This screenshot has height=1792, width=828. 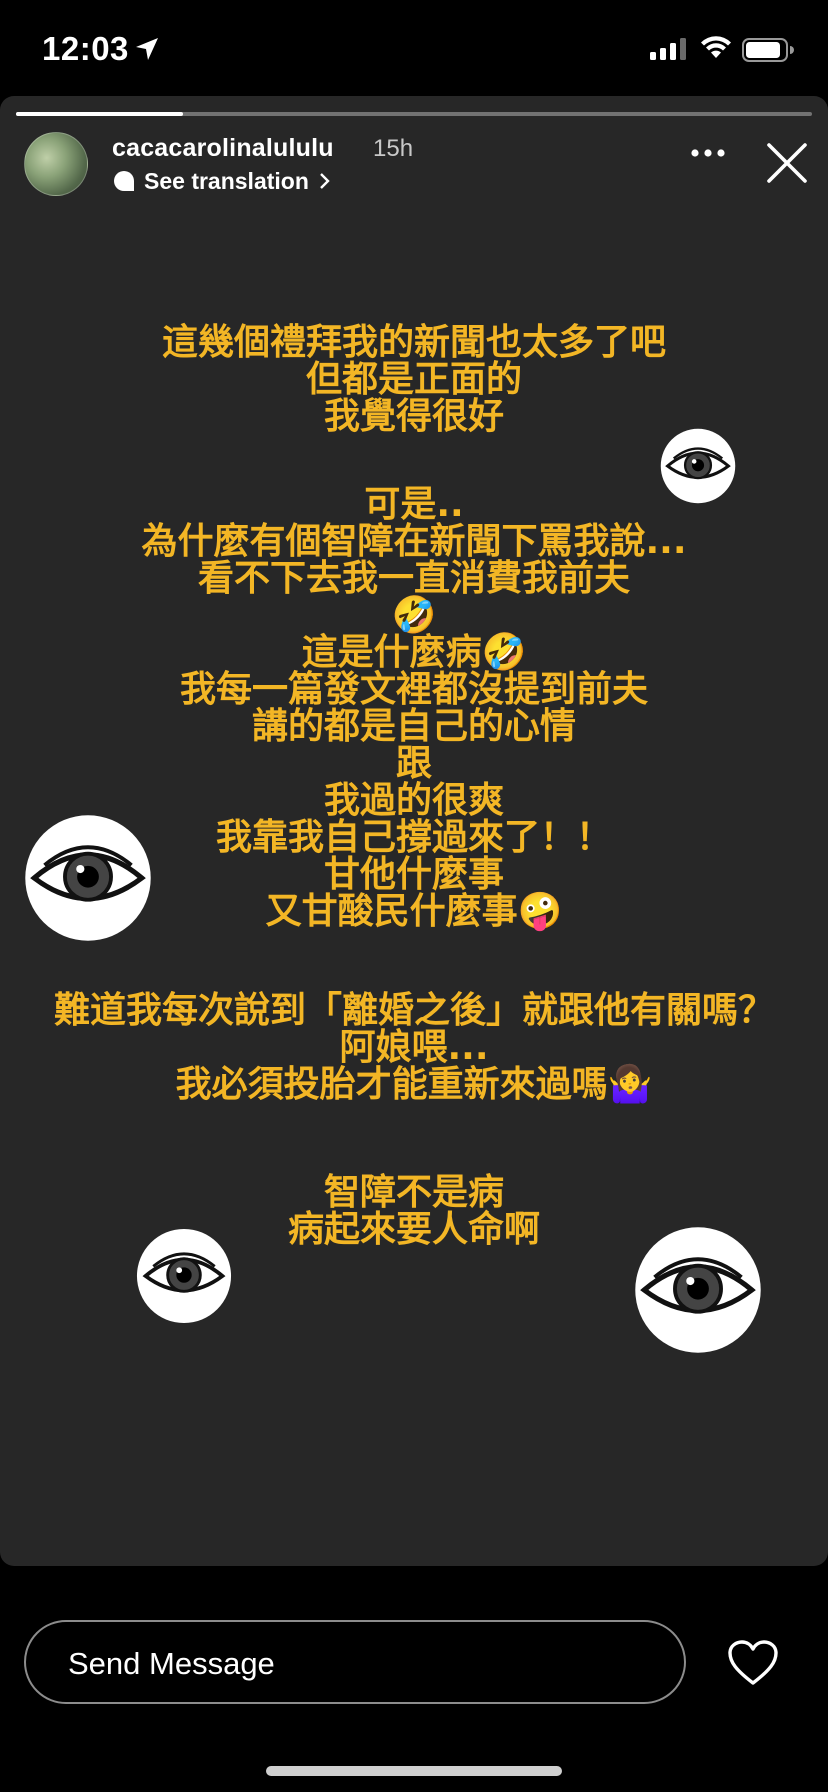 I want to click on avatar, so click(x=56, y=164).